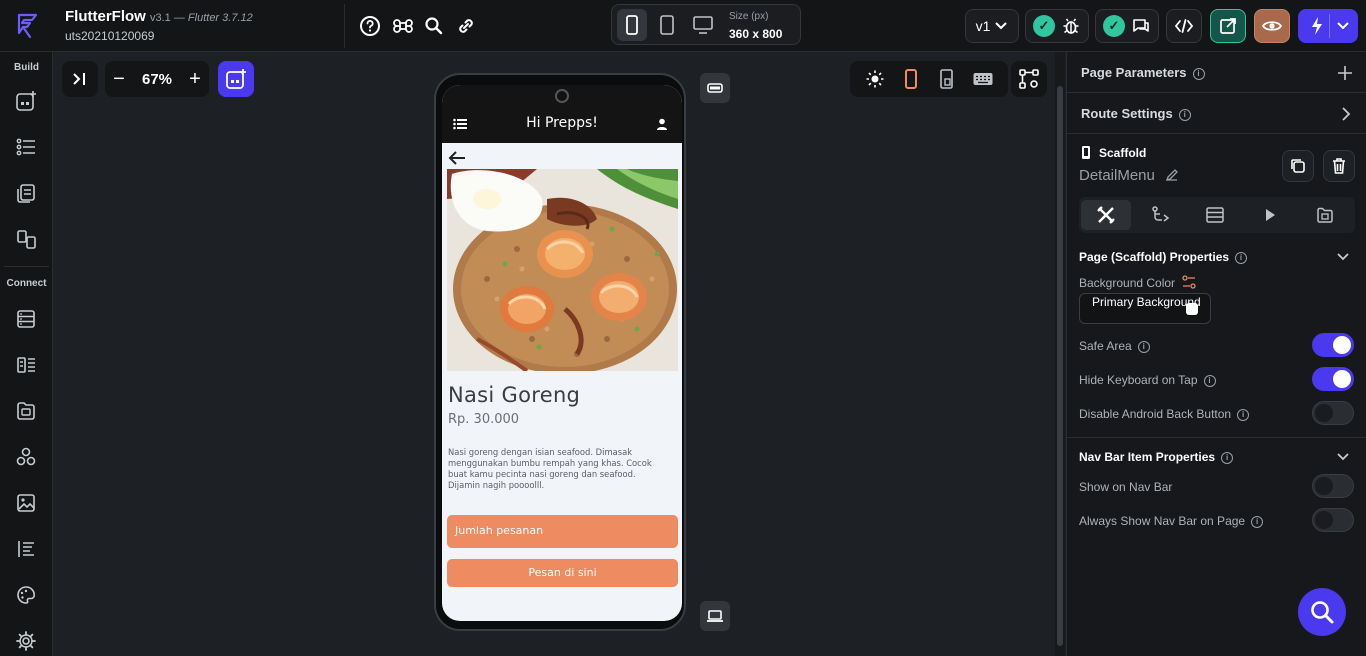  I want to click on hide-keyboard-label: Hide Keyboard on Tap i, so click(1147, 380).